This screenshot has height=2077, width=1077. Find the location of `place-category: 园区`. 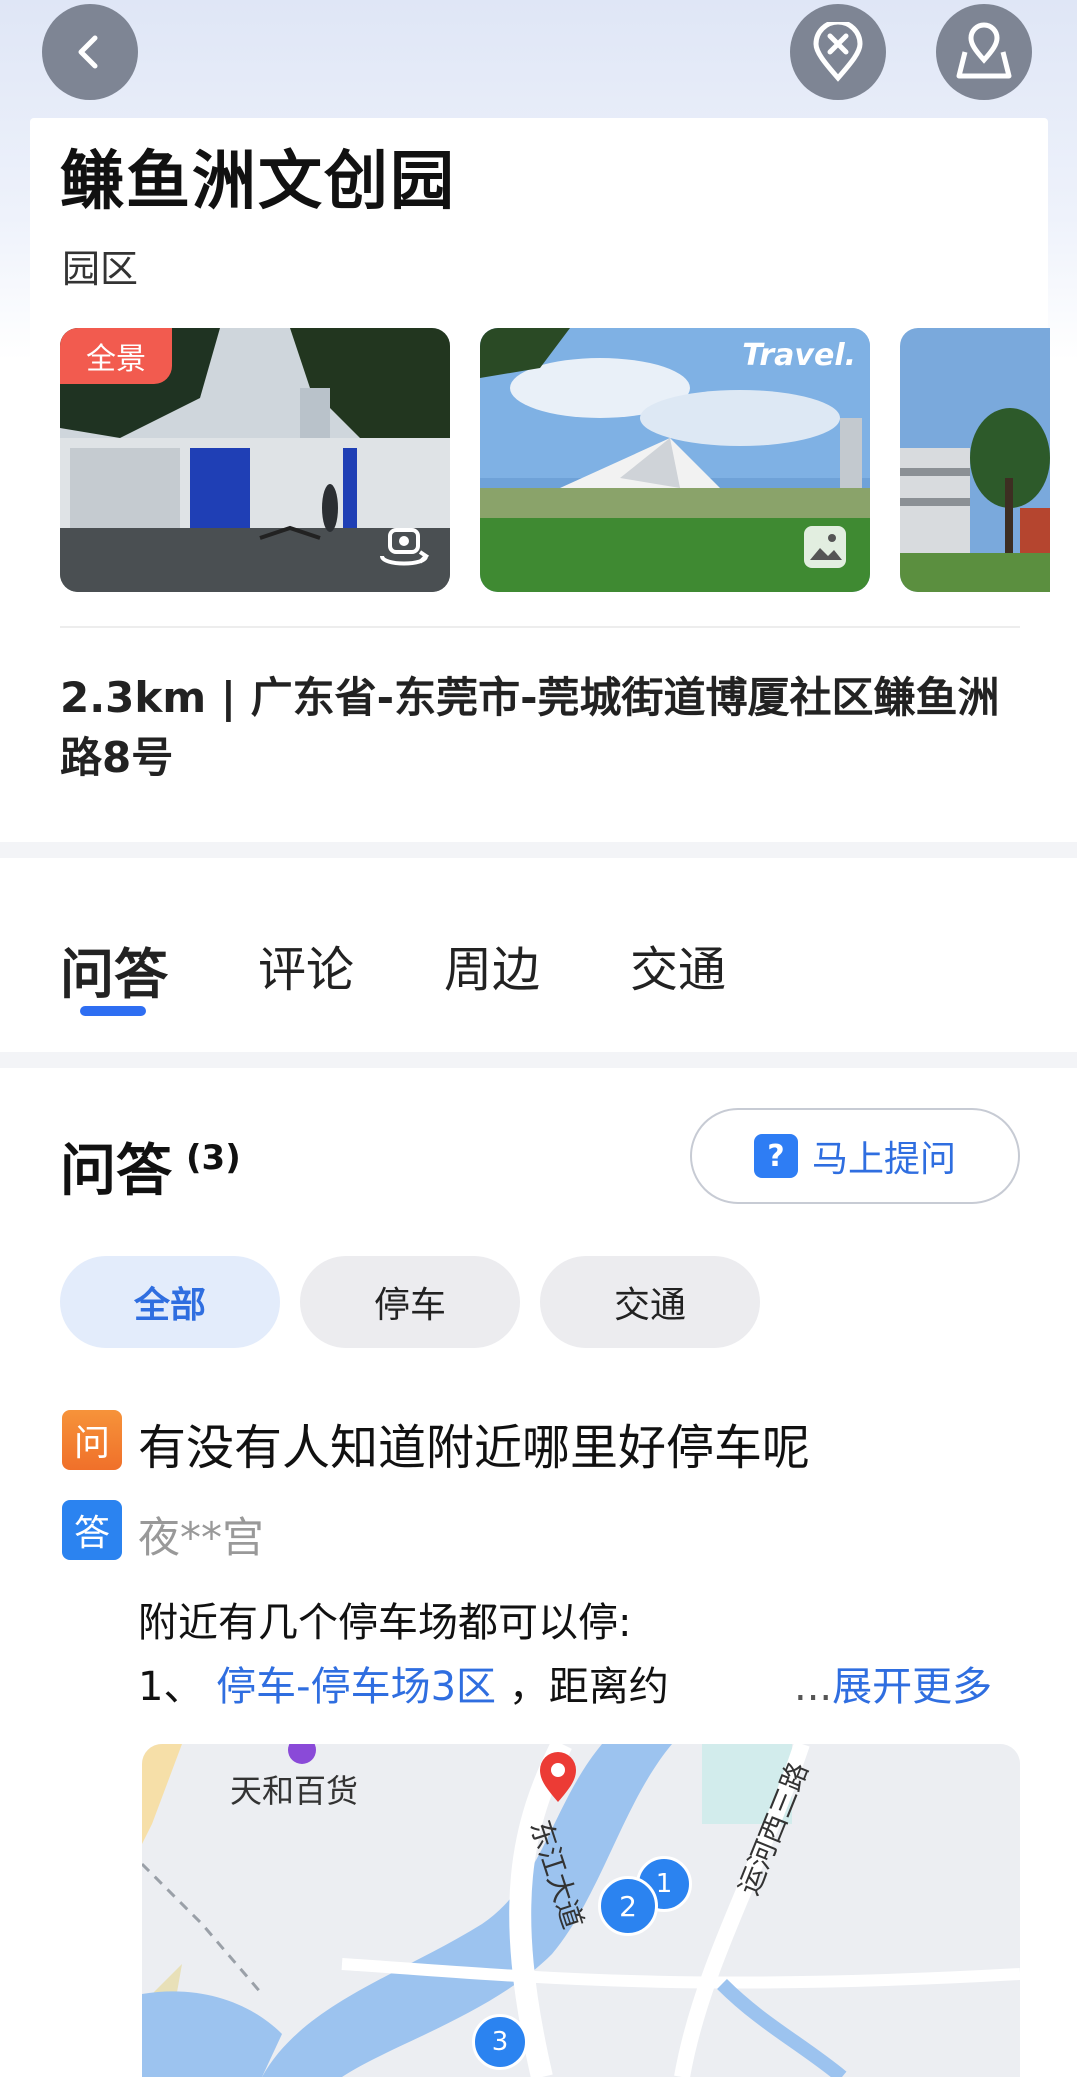

place-category: 园区 is located at coordinates (100, 269).